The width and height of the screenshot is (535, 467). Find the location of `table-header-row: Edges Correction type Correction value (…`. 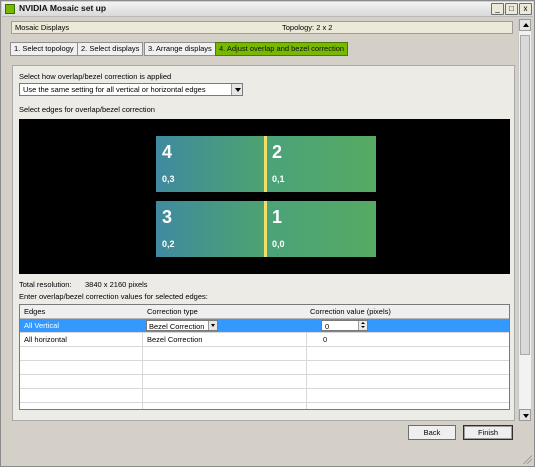

table-header-row: Edges Correction type Correction value (… is located at coordinates (264, 312).